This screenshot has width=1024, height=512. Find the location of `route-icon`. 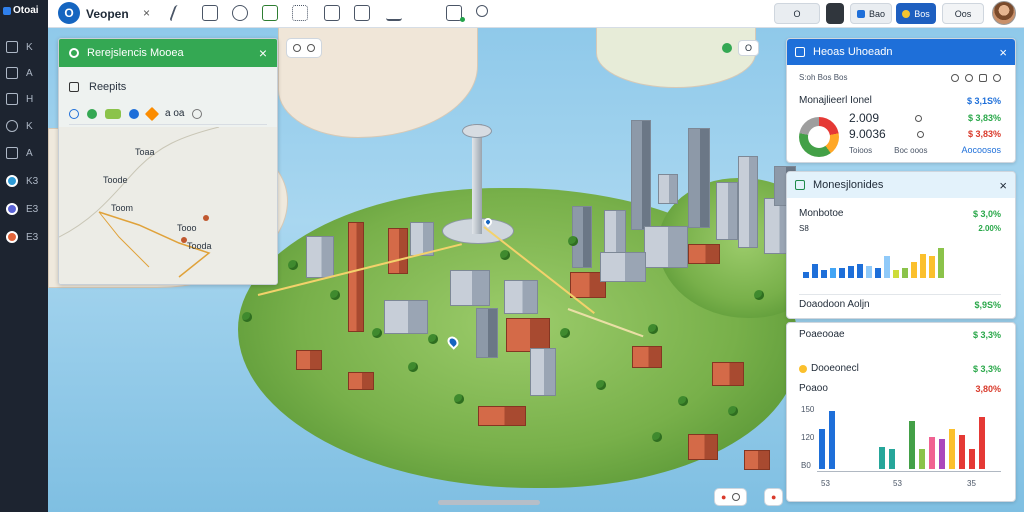

route-icon is located at coordinates (74, 53).